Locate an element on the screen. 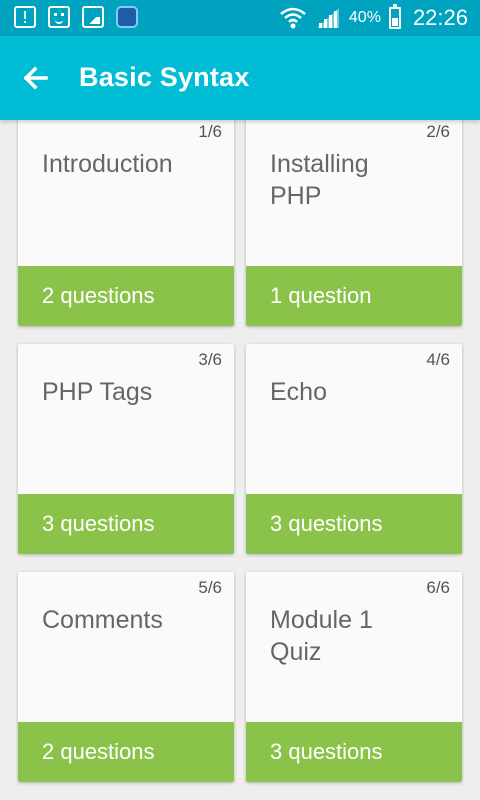 This screenshot has width=480, height=800. clock: 22:26 is located at coordinates (440, 17).